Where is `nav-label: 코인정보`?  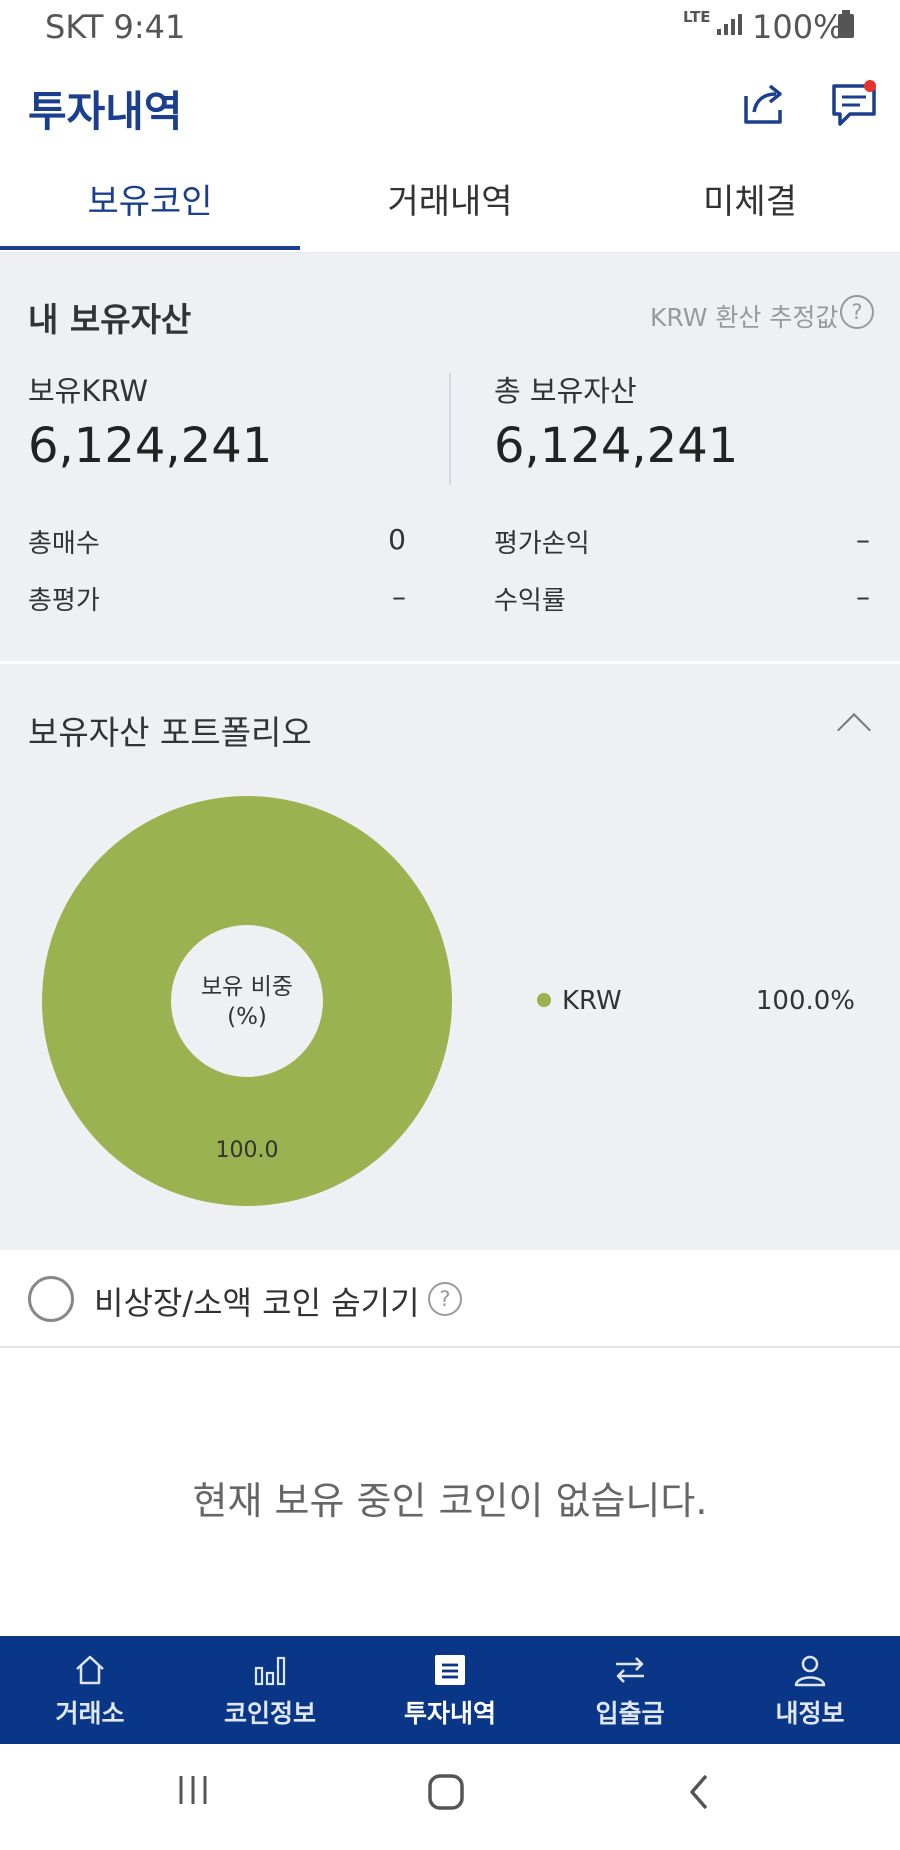 nav-label: 코인정보 is located at coordinates (269, 1713).